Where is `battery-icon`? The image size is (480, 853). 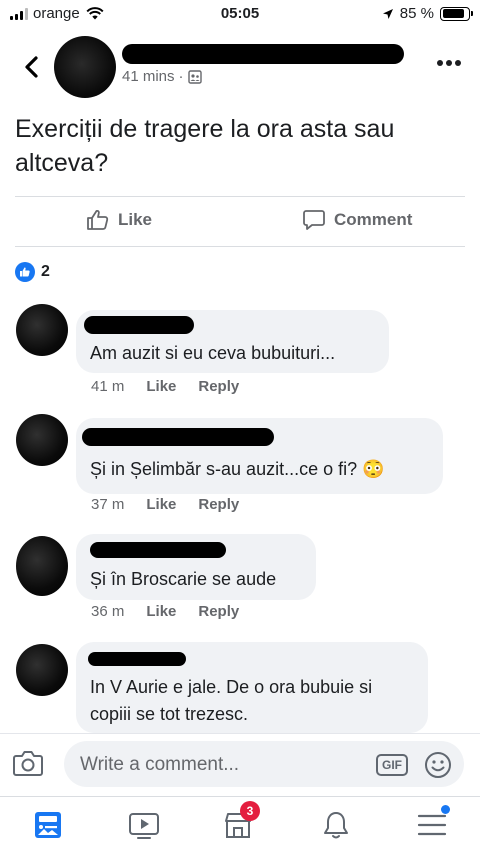 battery-icon is located at coordinates (456, 13).